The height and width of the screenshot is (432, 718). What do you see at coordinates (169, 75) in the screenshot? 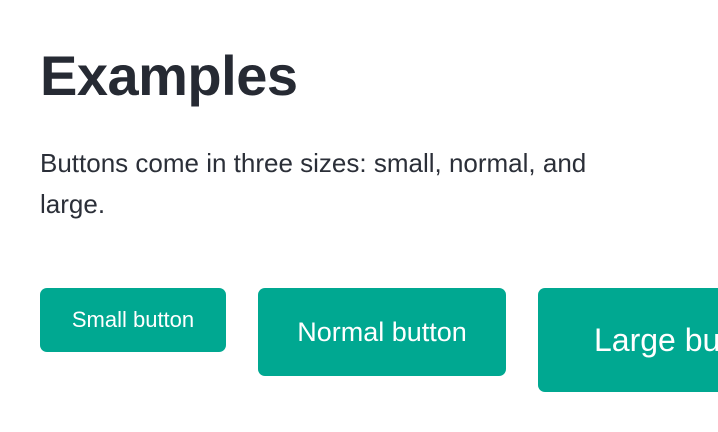
I see `page-title: Examples` at bounding box center [169, 75].